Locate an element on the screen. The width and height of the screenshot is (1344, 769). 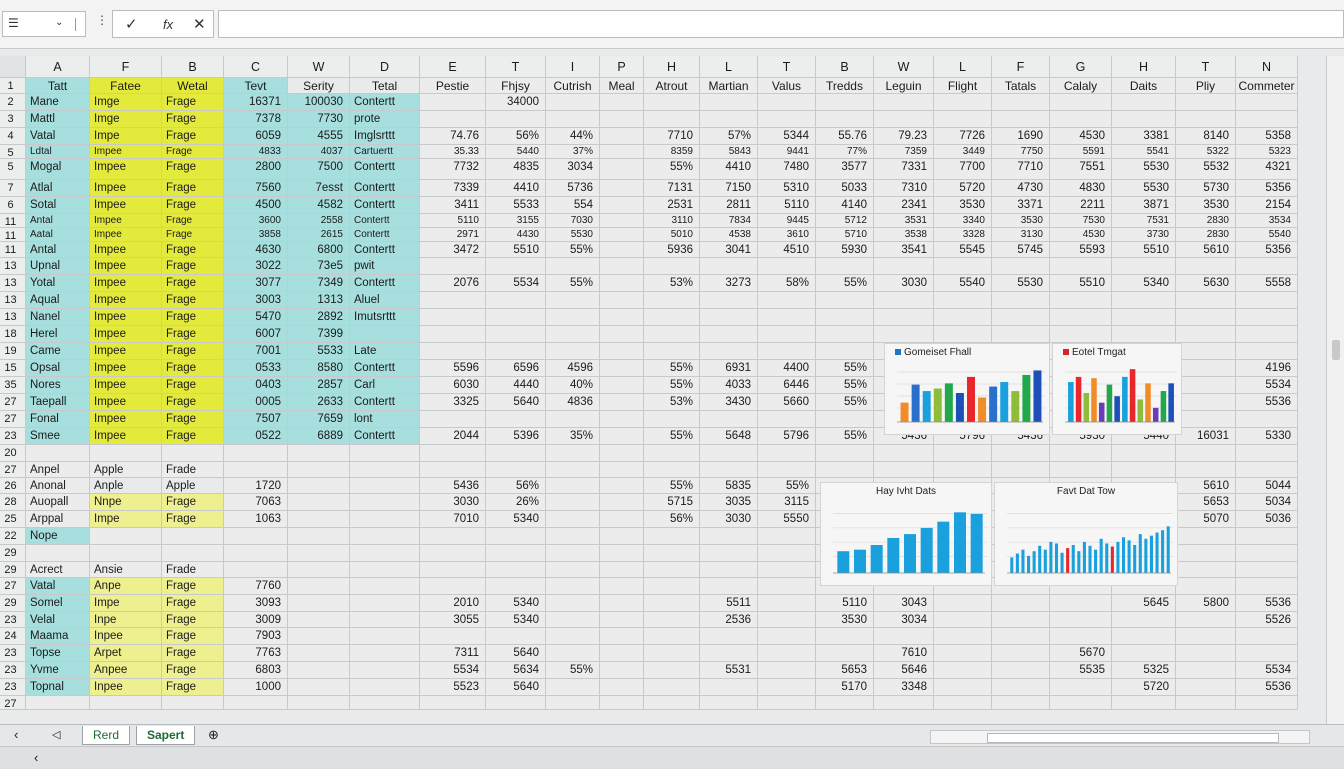
cell: 3022 is located at coordinates (256, 266).